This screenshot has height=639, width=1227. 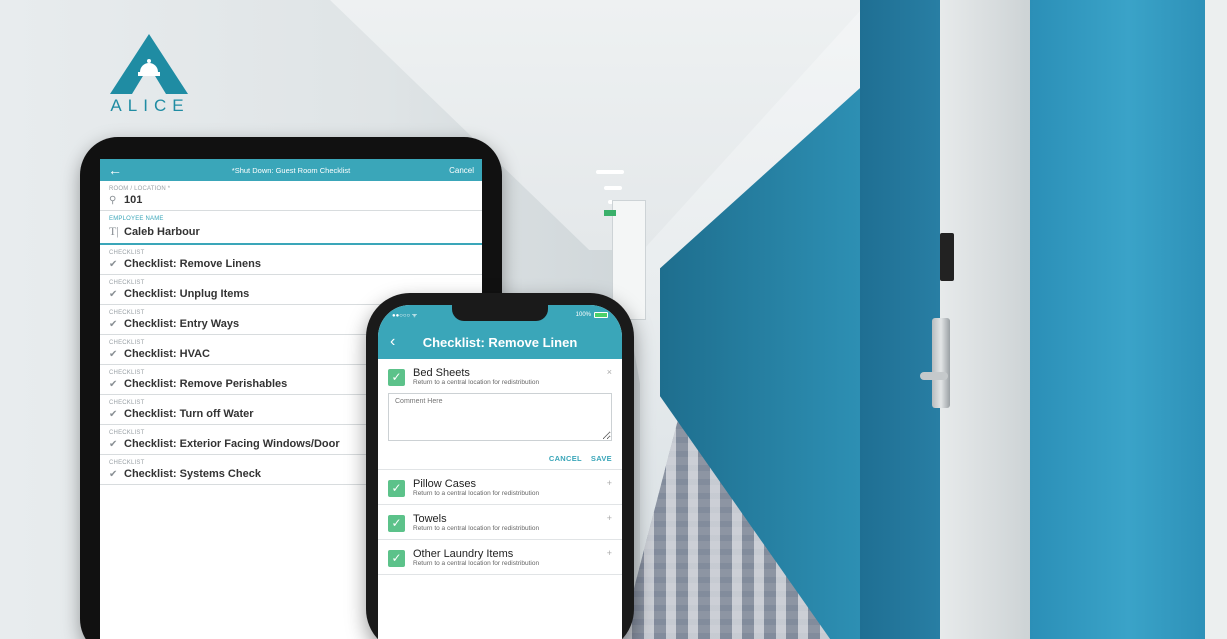 What do you see at coordinates (1216, 319) in the screenshot?
I see `right-wall-edge` at bounding box center [1216, 319].